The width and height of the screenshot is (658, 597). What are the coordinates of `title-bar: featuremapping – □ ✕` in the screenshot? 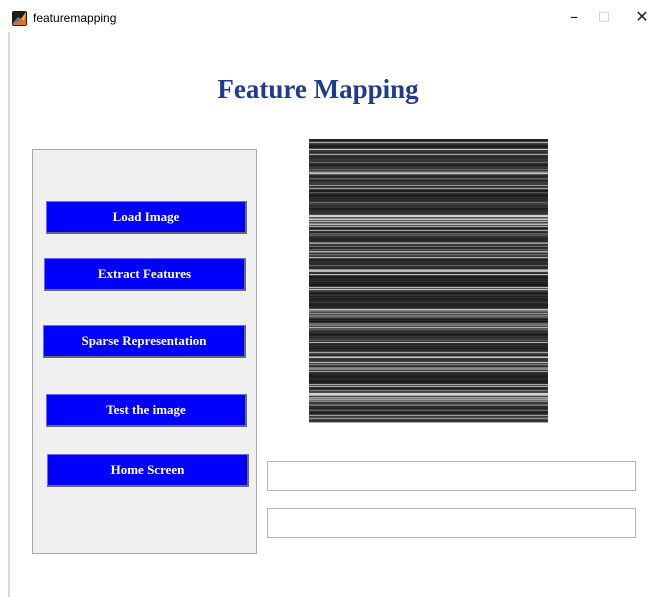 It's located at (329, 16).